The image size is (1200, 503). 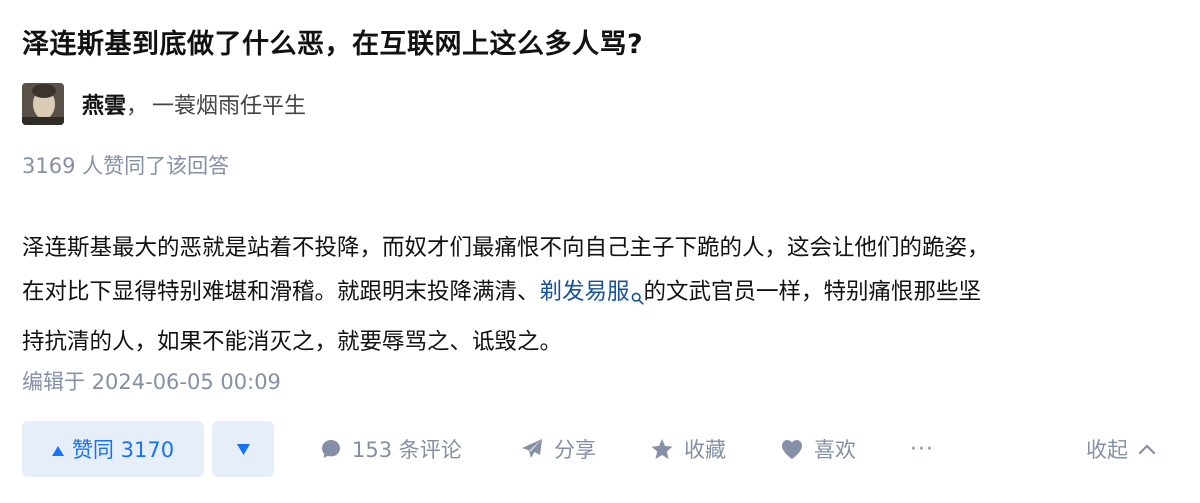 I want to click on favorite-button: 收藏, so click(x=688, y=449).